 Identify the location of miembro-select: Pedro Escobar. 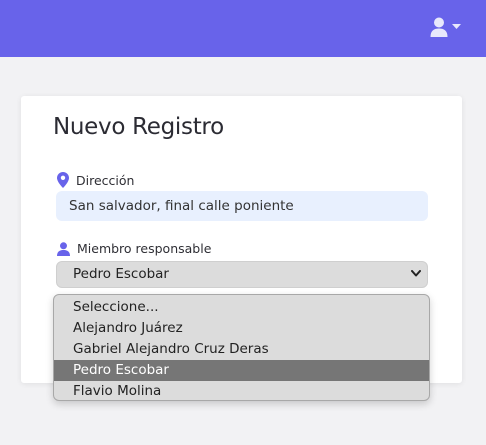
(242, 274).